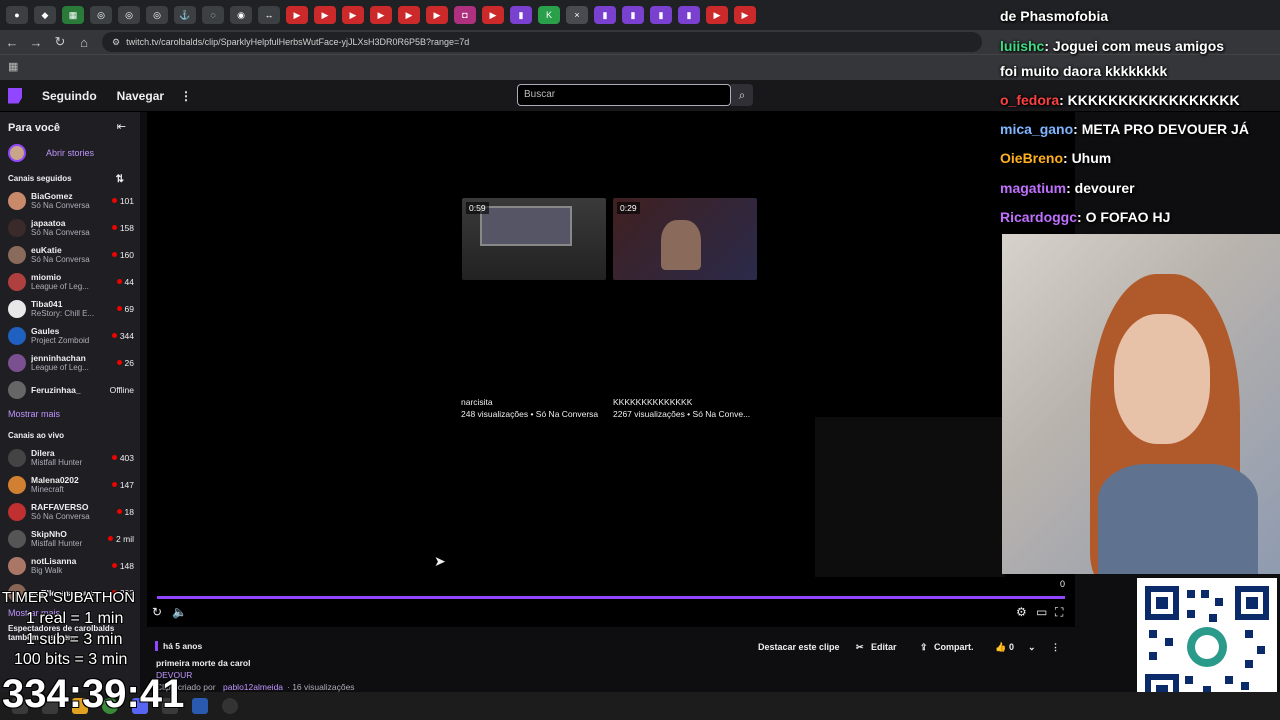 The width and height of the screenshot is (1280, 720). What do you see at coordinates (1032, 649) in the screenshot?
I see `chevron-down-icon: ⌄` at bounding box center [1032, 649].